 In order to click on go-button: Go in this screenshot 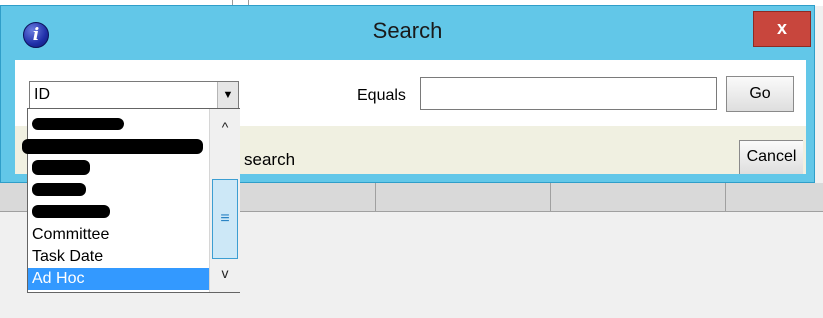, I will do `click(760, 94)`.